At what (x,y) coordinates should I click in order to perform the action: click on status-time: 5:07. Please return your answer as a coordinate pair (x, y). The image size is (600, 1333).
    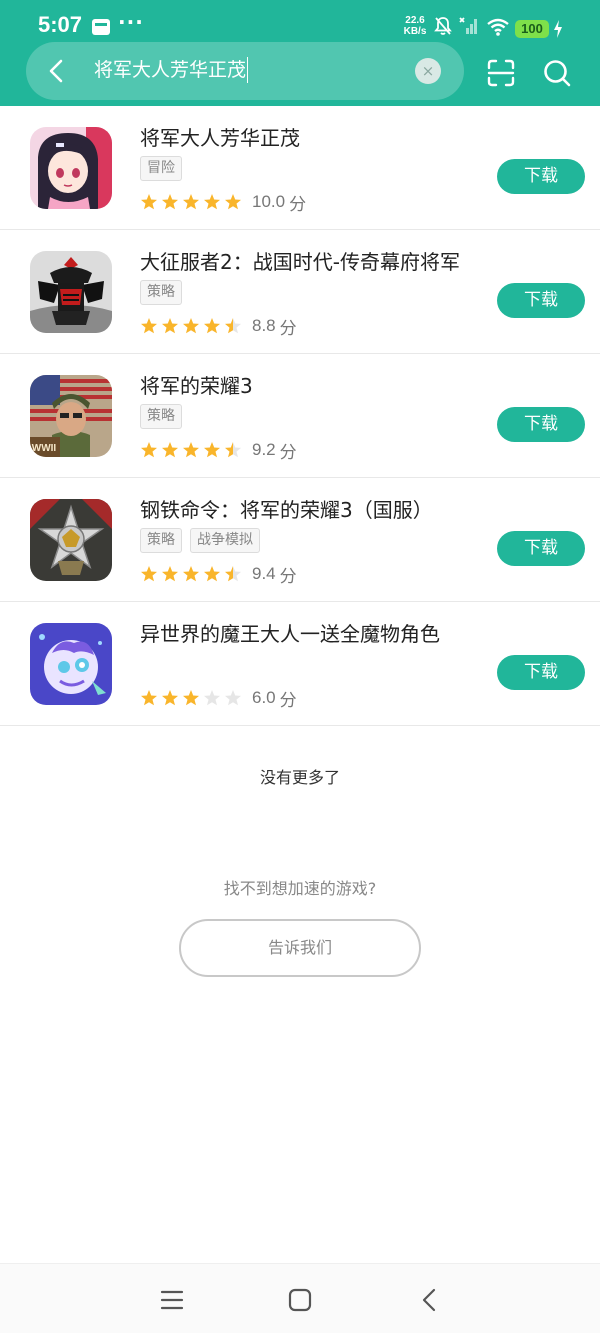
    Looking at the image, I should click on (60, 24).